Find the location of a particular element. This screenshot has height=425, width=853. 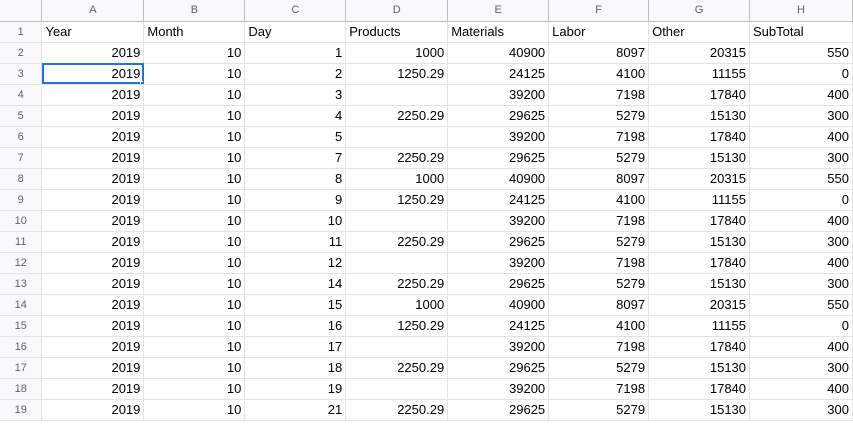

cell-h10: 400 is located at coordinates (801, 221).